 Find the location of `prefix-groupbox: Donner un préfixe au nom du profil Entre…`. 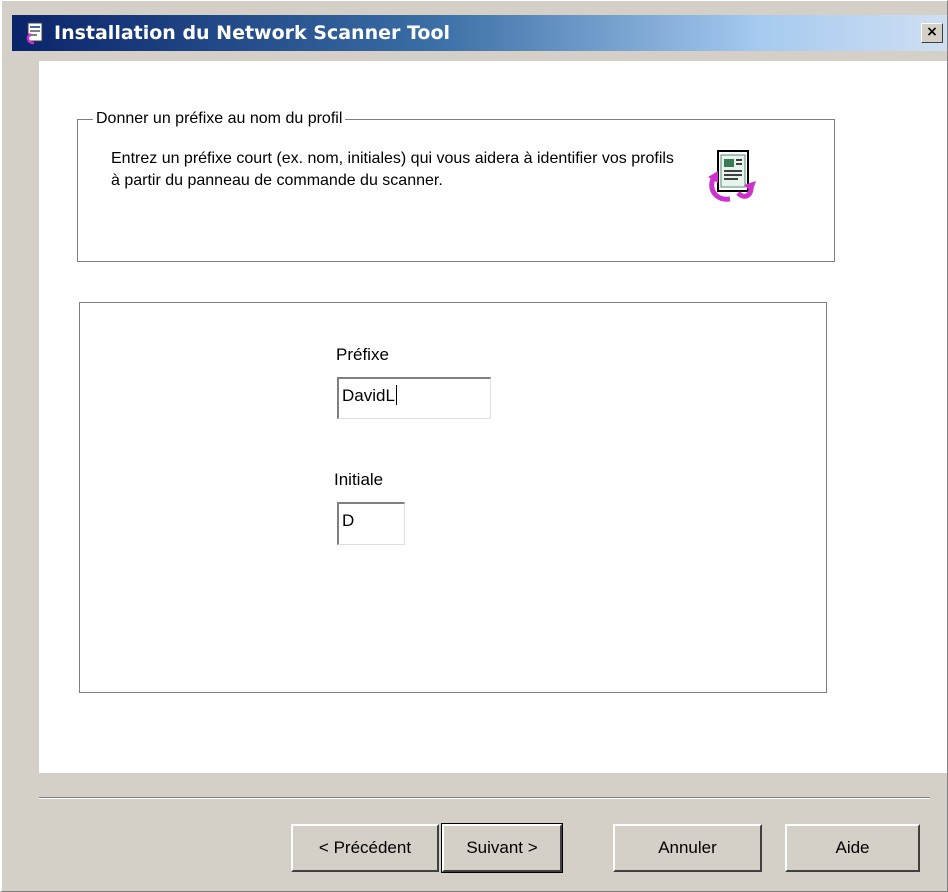

prefix-groupbox: Donner un préfixe au nom du profil Entre… is located at coordinates (456, 185).